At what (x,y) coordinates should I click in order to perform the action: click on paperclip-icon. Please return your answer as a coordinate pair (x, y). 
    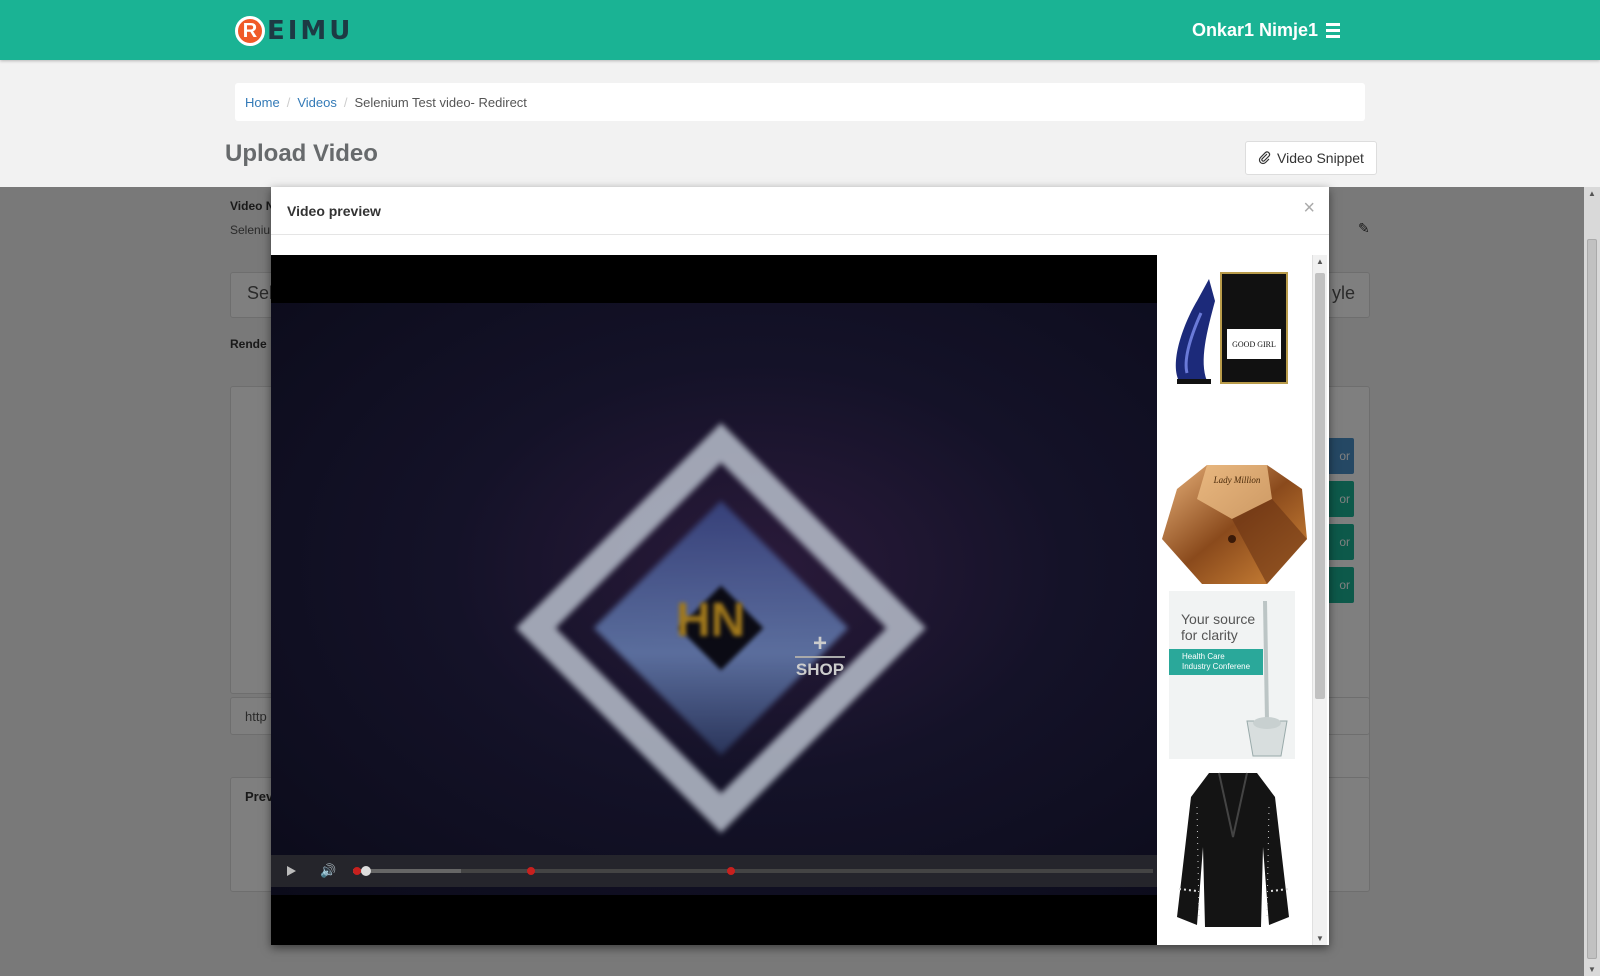
    Looking at the image, I should click on (1264, 158).